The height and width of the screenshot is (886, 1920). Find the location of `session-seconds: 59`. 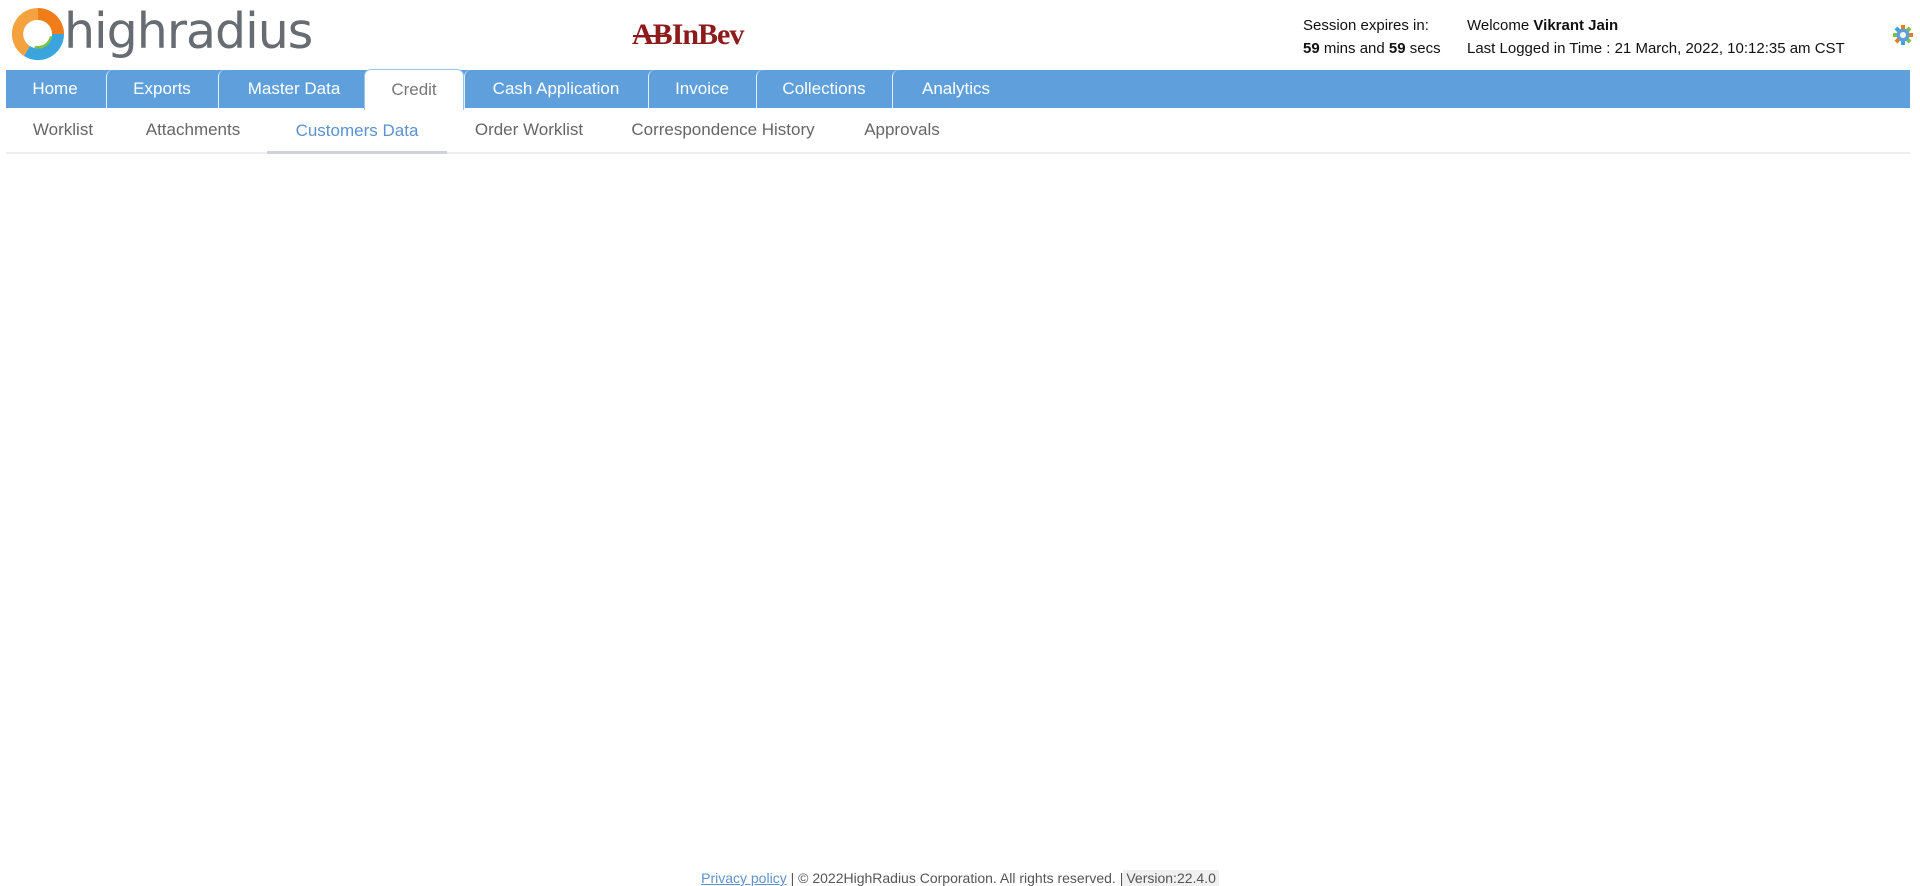

session-seconds: 59 is located at coordinates (1397, 48).